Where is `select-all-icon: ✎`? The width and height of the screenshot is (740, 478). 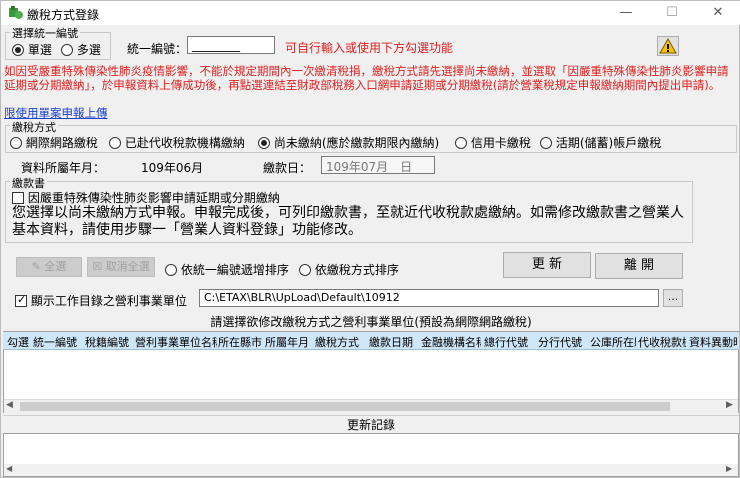 select-all-icon: ✎ is located at coordinates (36, 266).